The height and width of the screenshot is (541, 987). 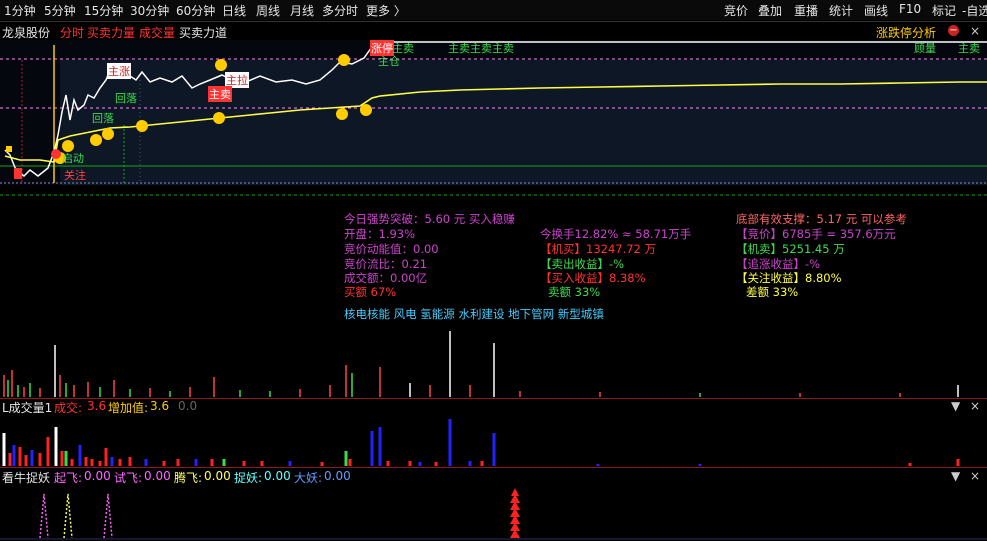 I want to click on main-sell-row-label: 主卖主卖主卖, so click(x=481, y=48).